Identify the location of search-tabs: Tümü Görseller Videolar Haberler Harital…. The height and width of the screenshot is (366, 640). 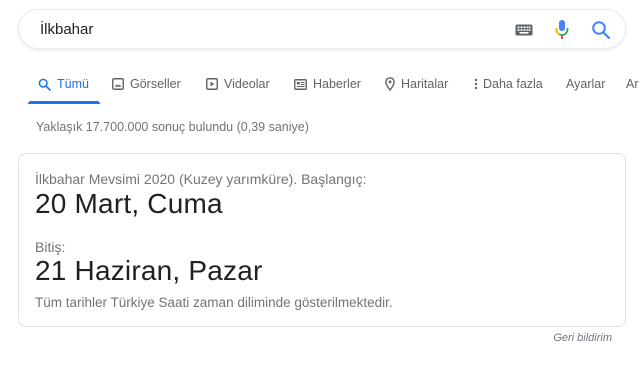
(320, 86).